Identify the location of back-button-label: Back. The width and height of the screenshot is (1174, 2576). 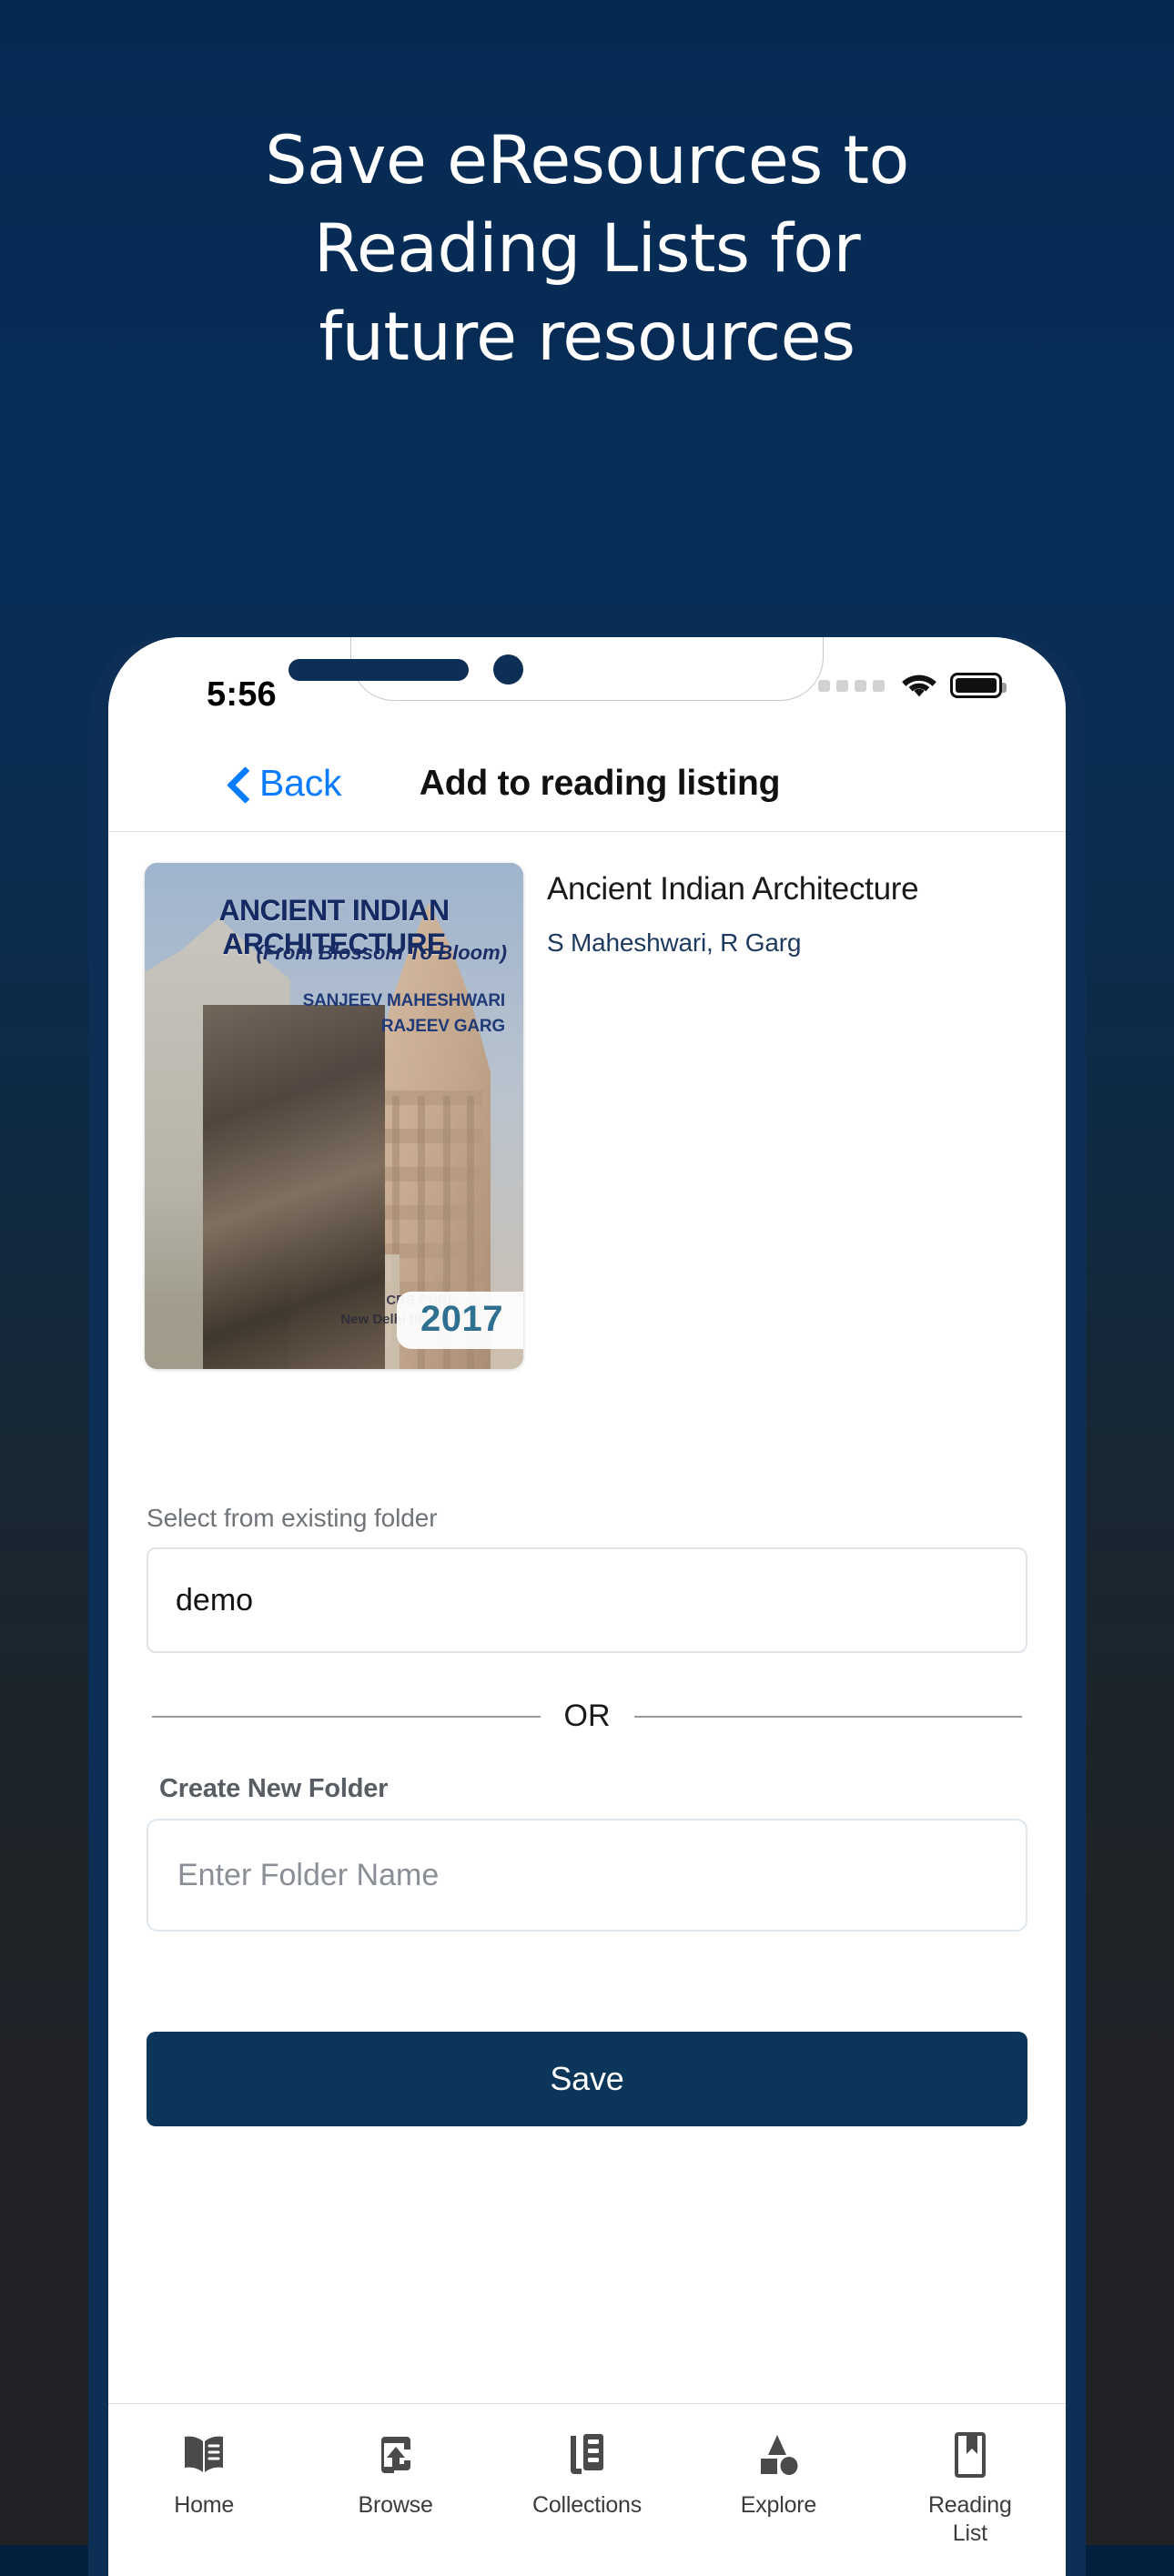
(300, 783).